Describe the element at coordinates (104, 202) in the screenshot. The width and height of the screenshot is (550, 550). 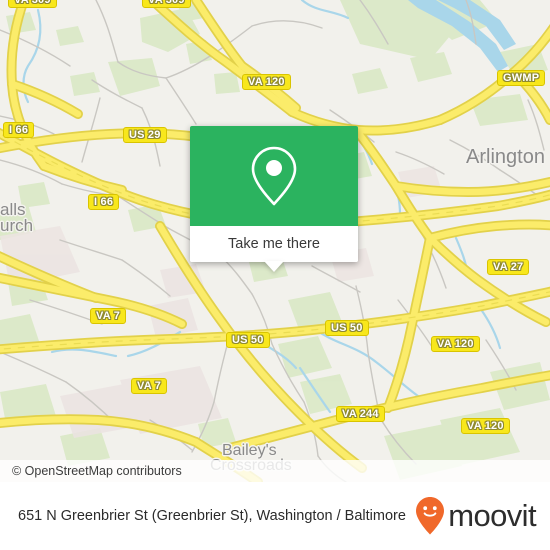
I see `road-shield-i-66-left-lower: I 66` at that location.